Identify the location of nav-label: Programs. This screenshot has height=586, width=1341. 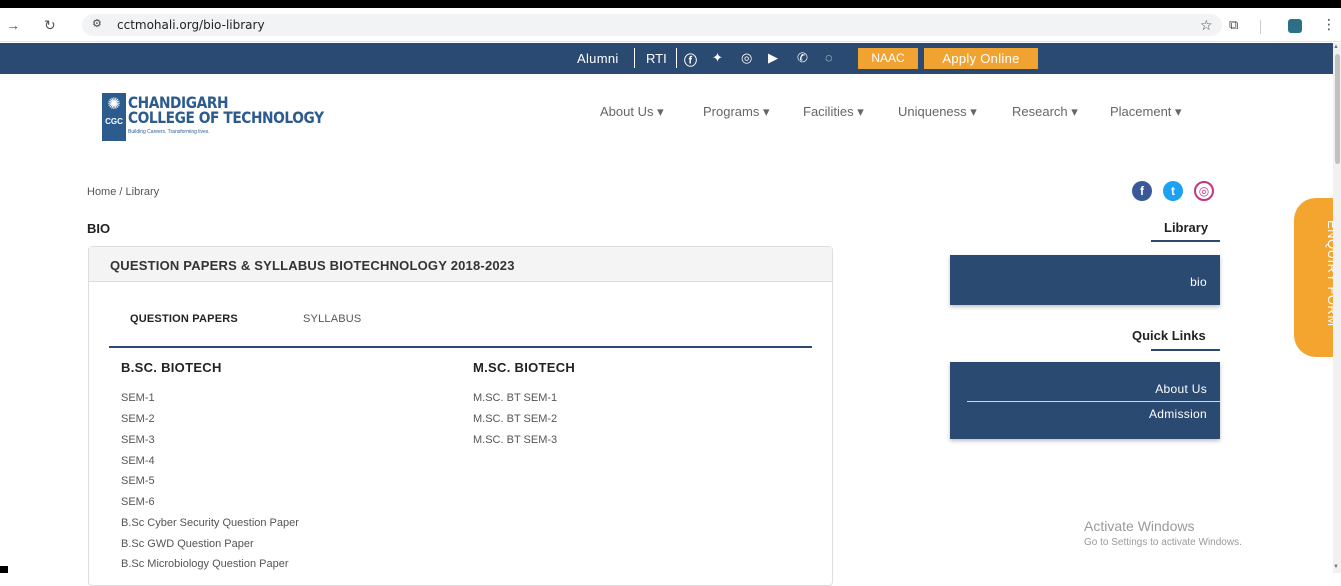
(731, 111).